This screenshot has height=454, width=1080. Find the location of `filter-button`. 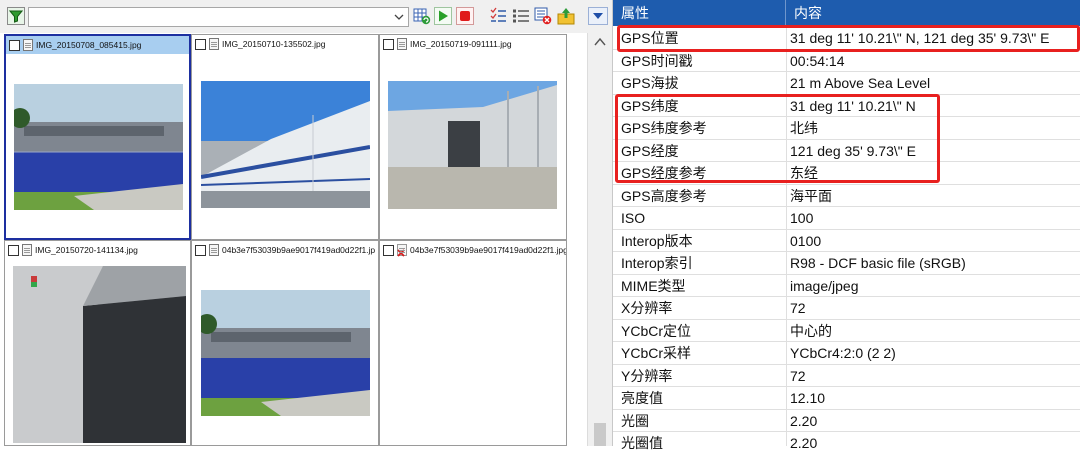

filter-button is located at coordinates (16, 16).